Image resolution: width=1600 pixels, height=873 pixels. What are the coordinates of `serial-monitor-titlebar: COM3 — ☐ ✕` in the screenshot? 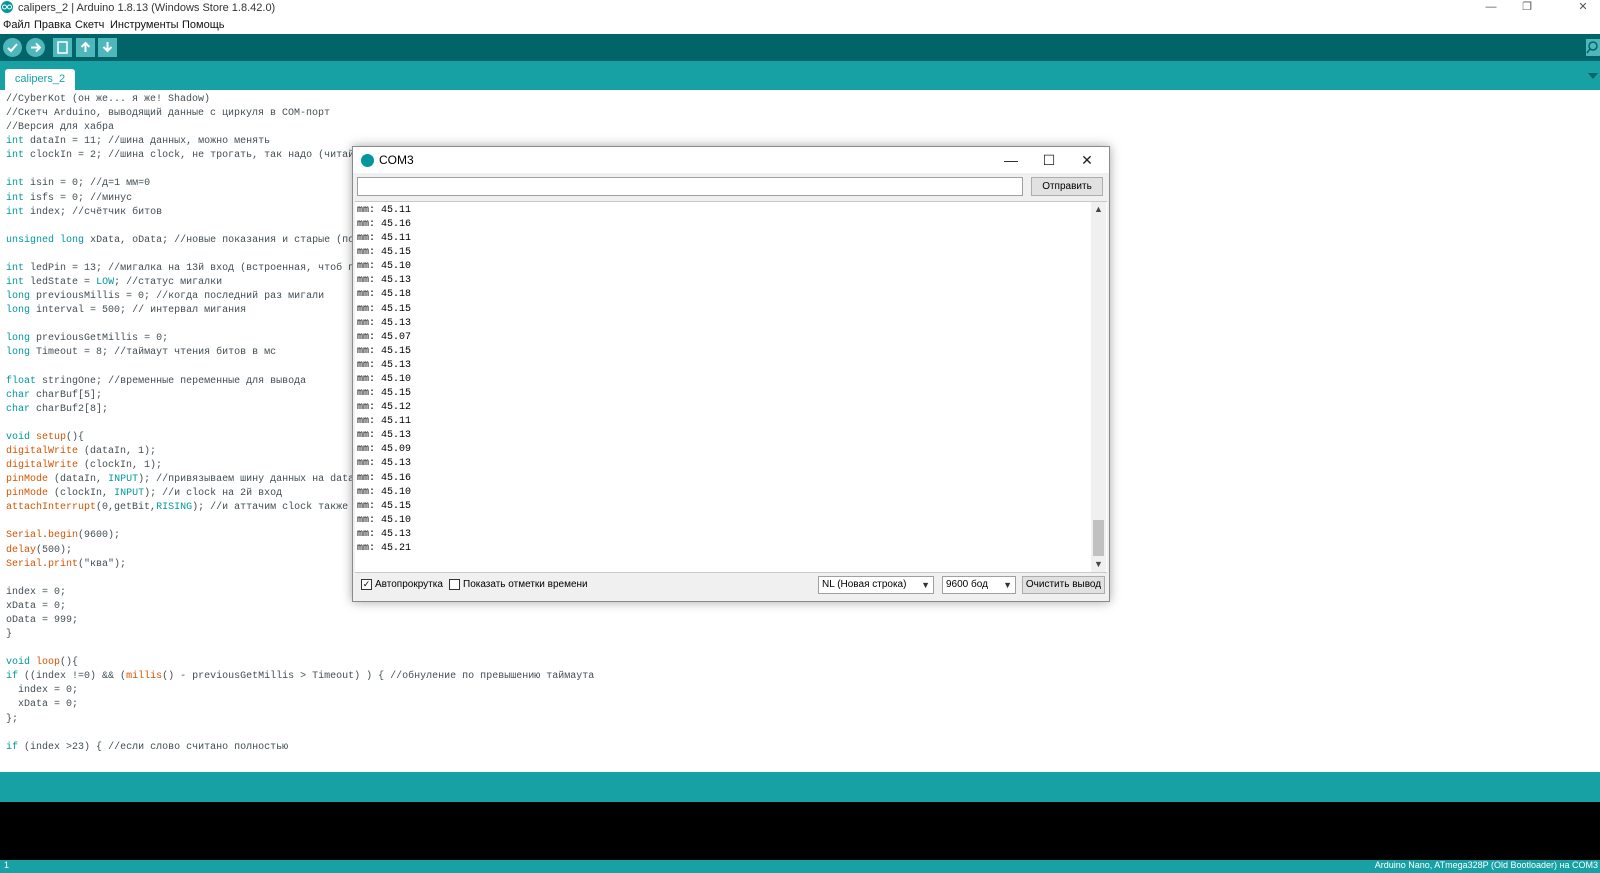 It's located at (731, 160).